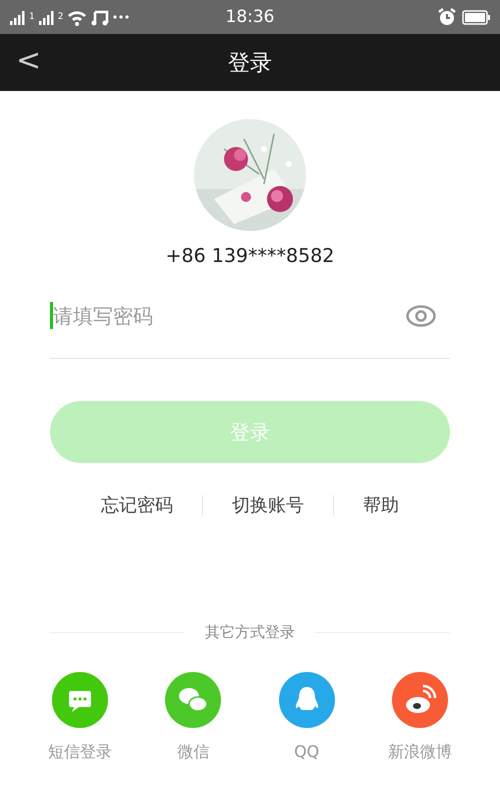 This screenshot has width=500, height=790. What do you see at coordinates (77, 17) in the screenshot?
I see `wifi-icon` at bounding box center [77, 17].